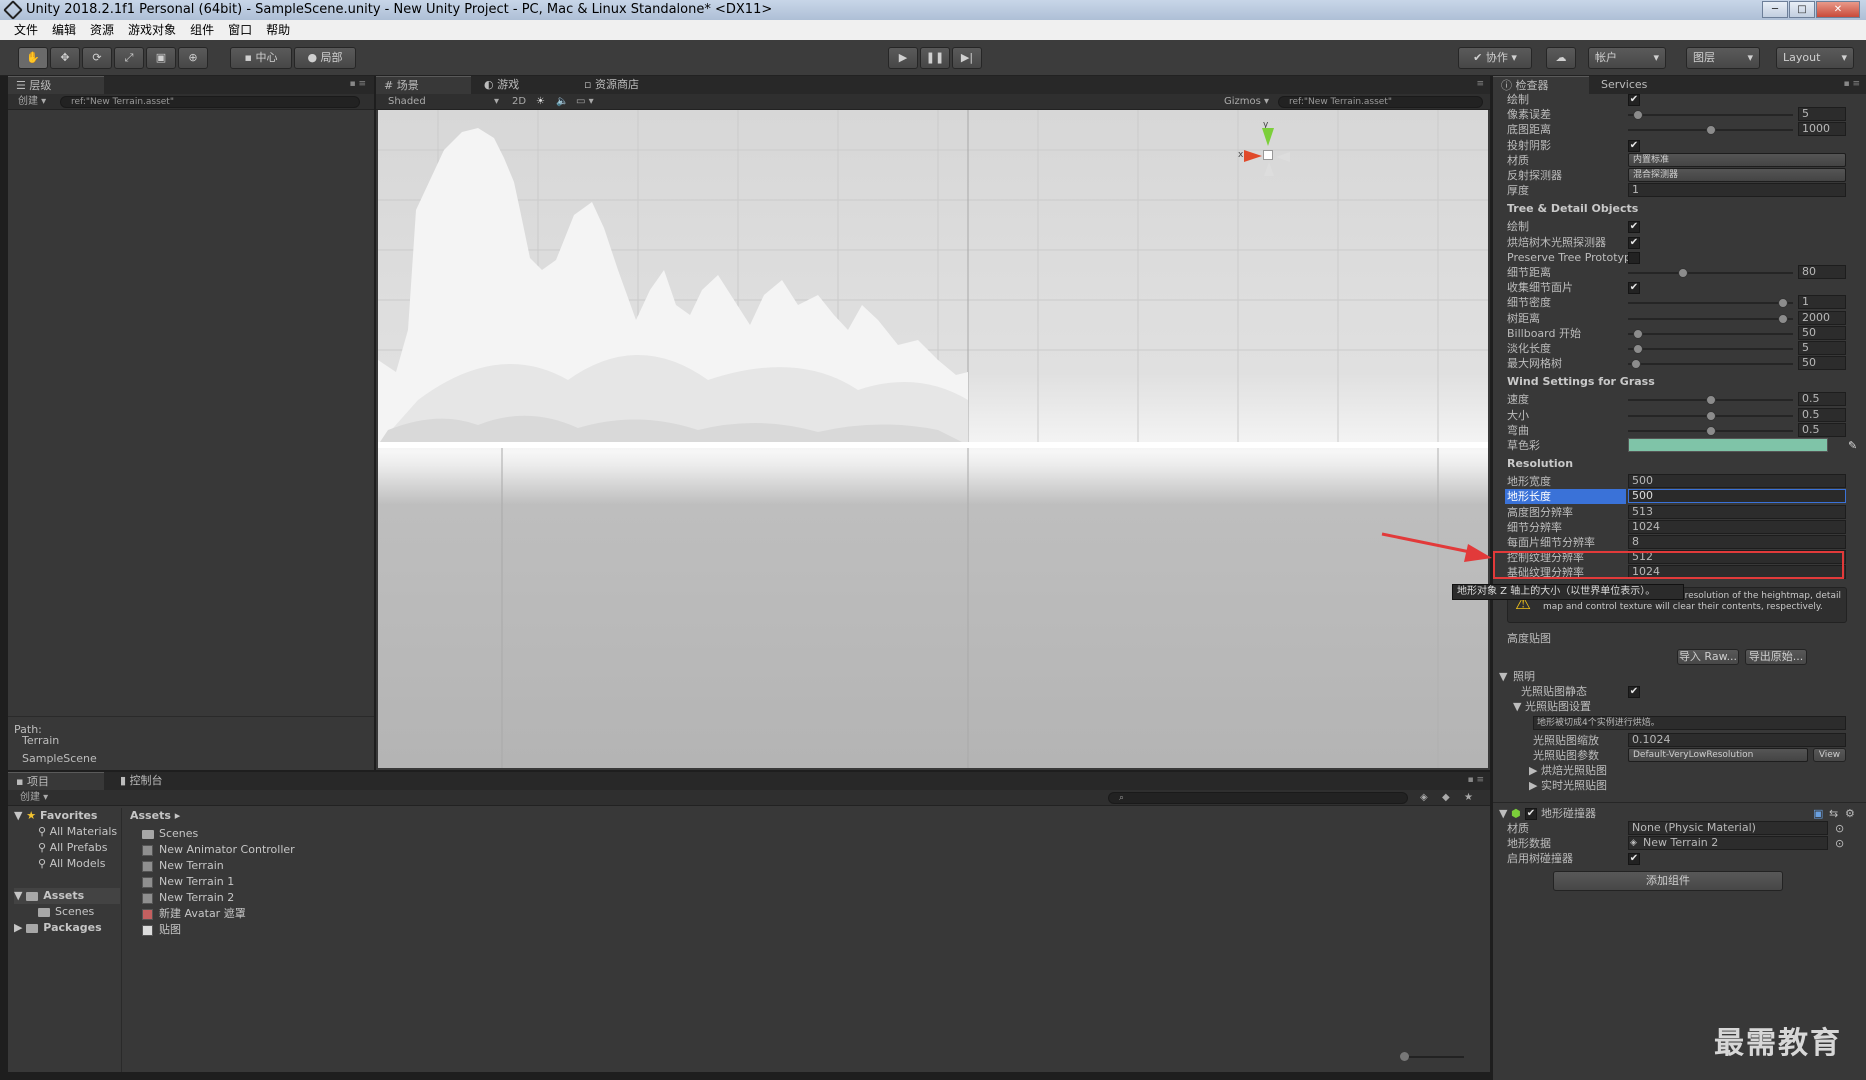 The height and width of the screenshot is (1080, 1866). What do you see at coordinates (160, 781) in the screenshot?
I see `tab-console: ▮ 控制台` at bounding box center [160, 781].